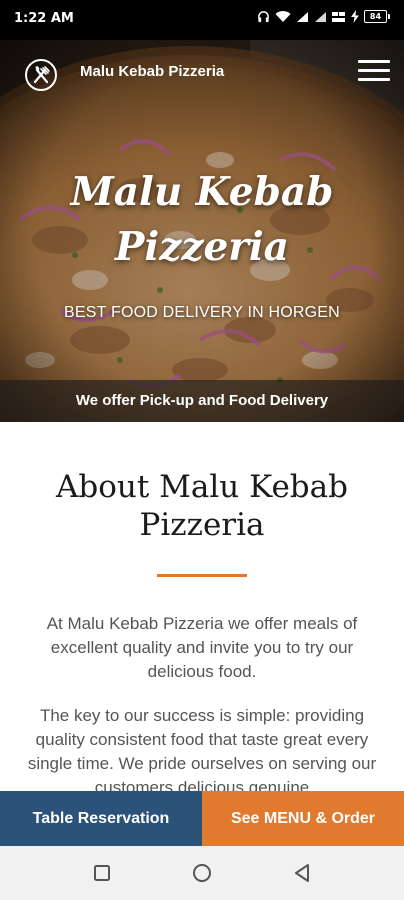  I want to click on recent-apps-icon, so click(102, 873).